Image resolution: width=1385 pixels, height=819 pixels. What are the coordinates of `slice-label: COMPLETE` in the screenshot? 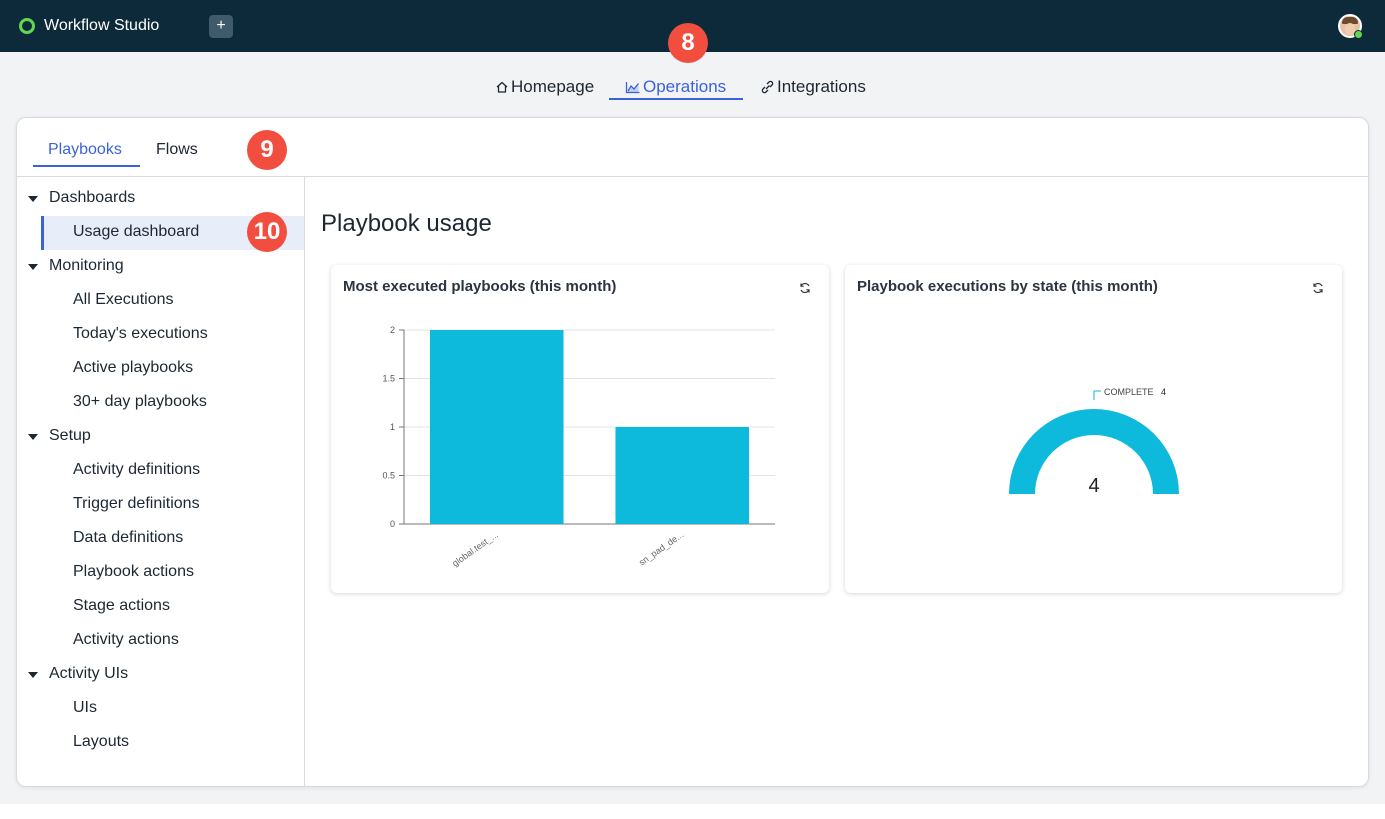 It's located at (1129, 392).